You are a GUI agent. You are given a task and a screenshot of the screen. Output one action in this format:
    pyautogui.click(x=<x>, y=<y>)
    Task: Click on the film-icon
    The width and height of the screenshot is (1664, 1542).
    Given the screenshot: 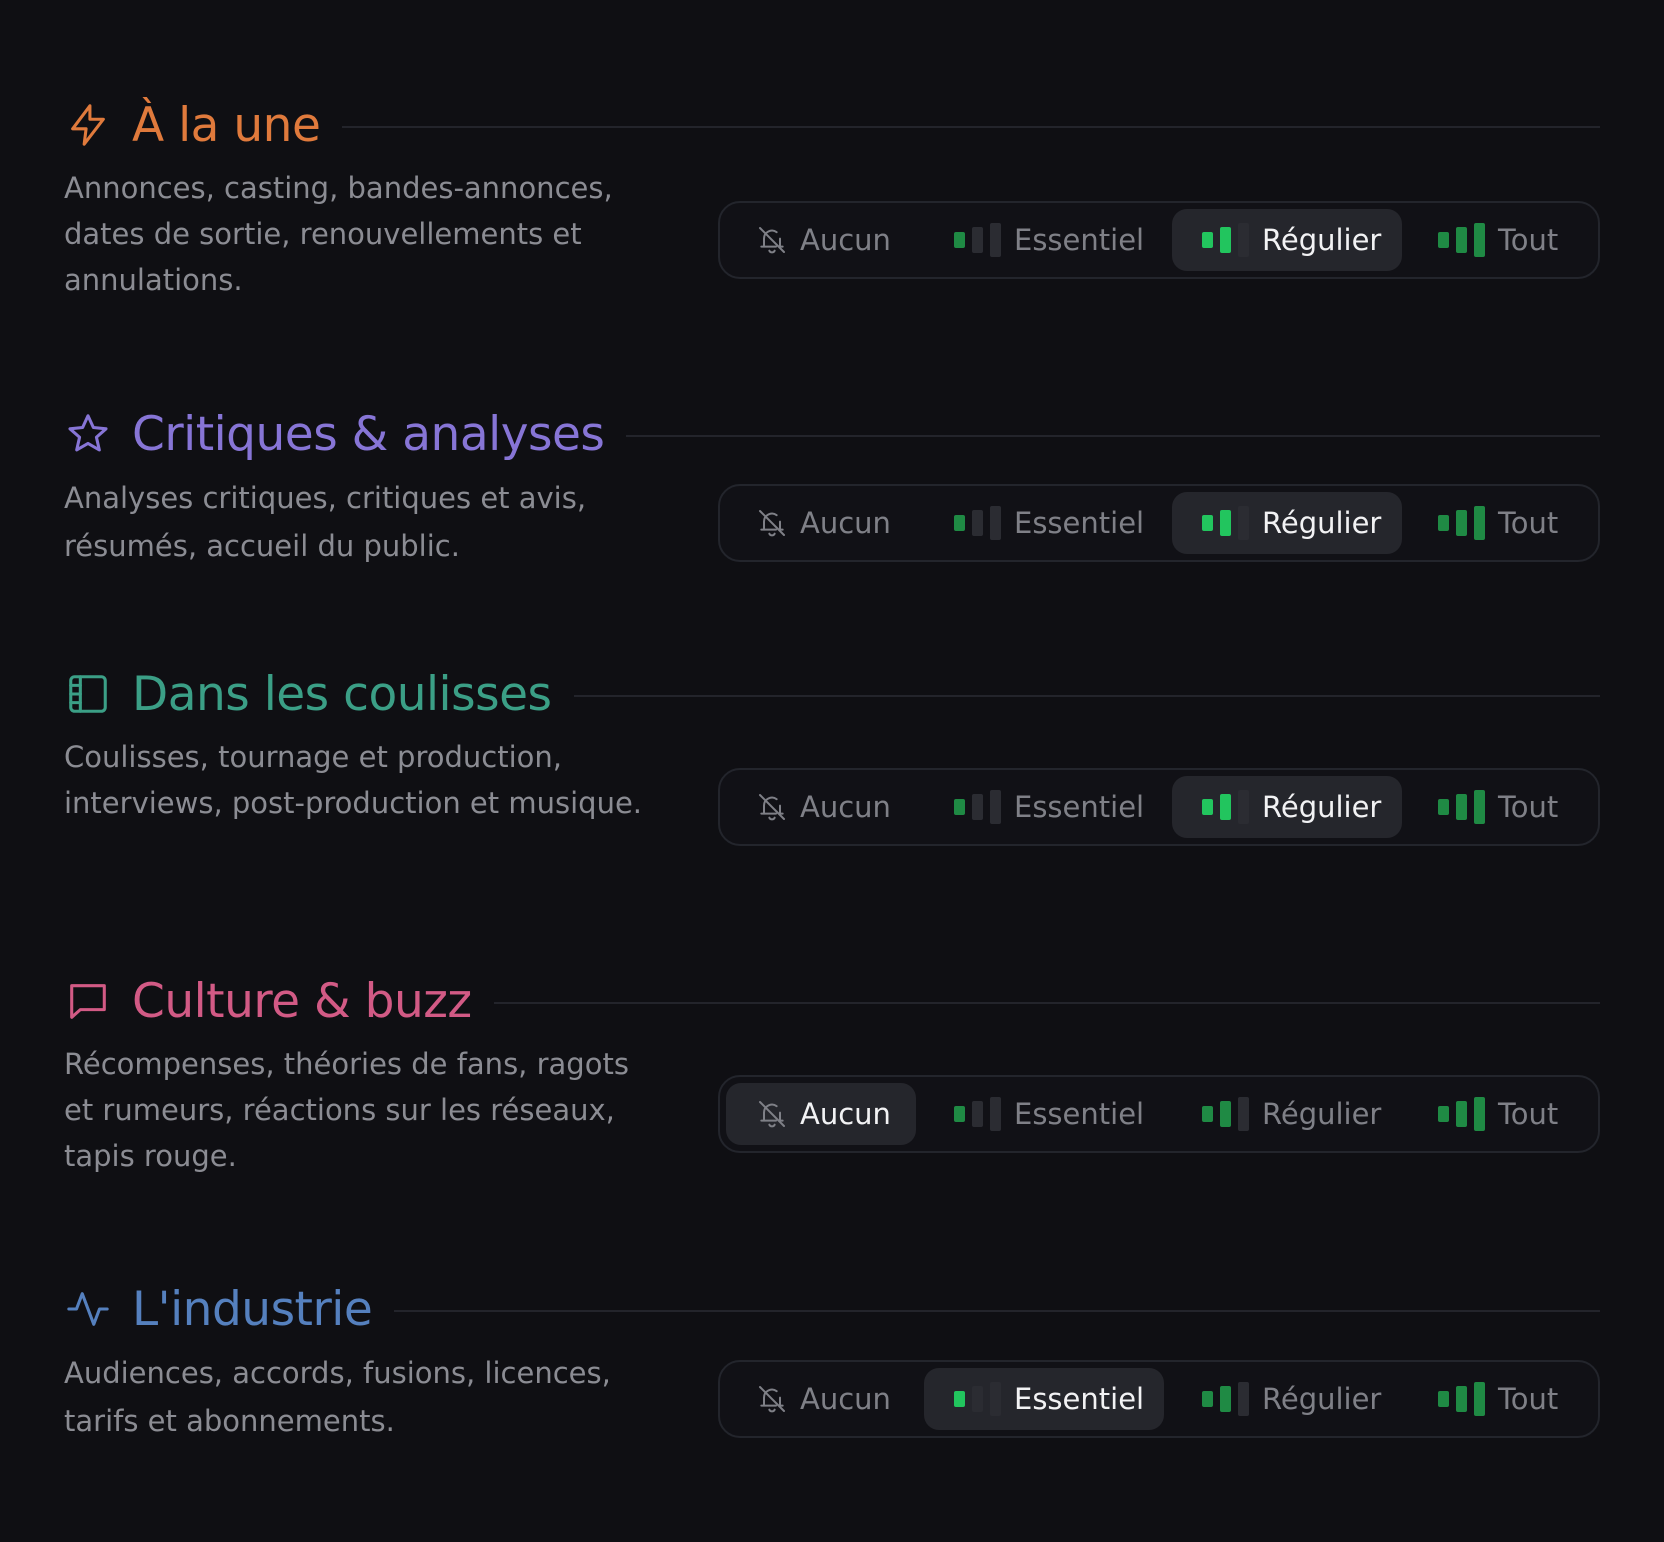 What is the action you would take?
    pyautogui.click(x=88, y=694)
    